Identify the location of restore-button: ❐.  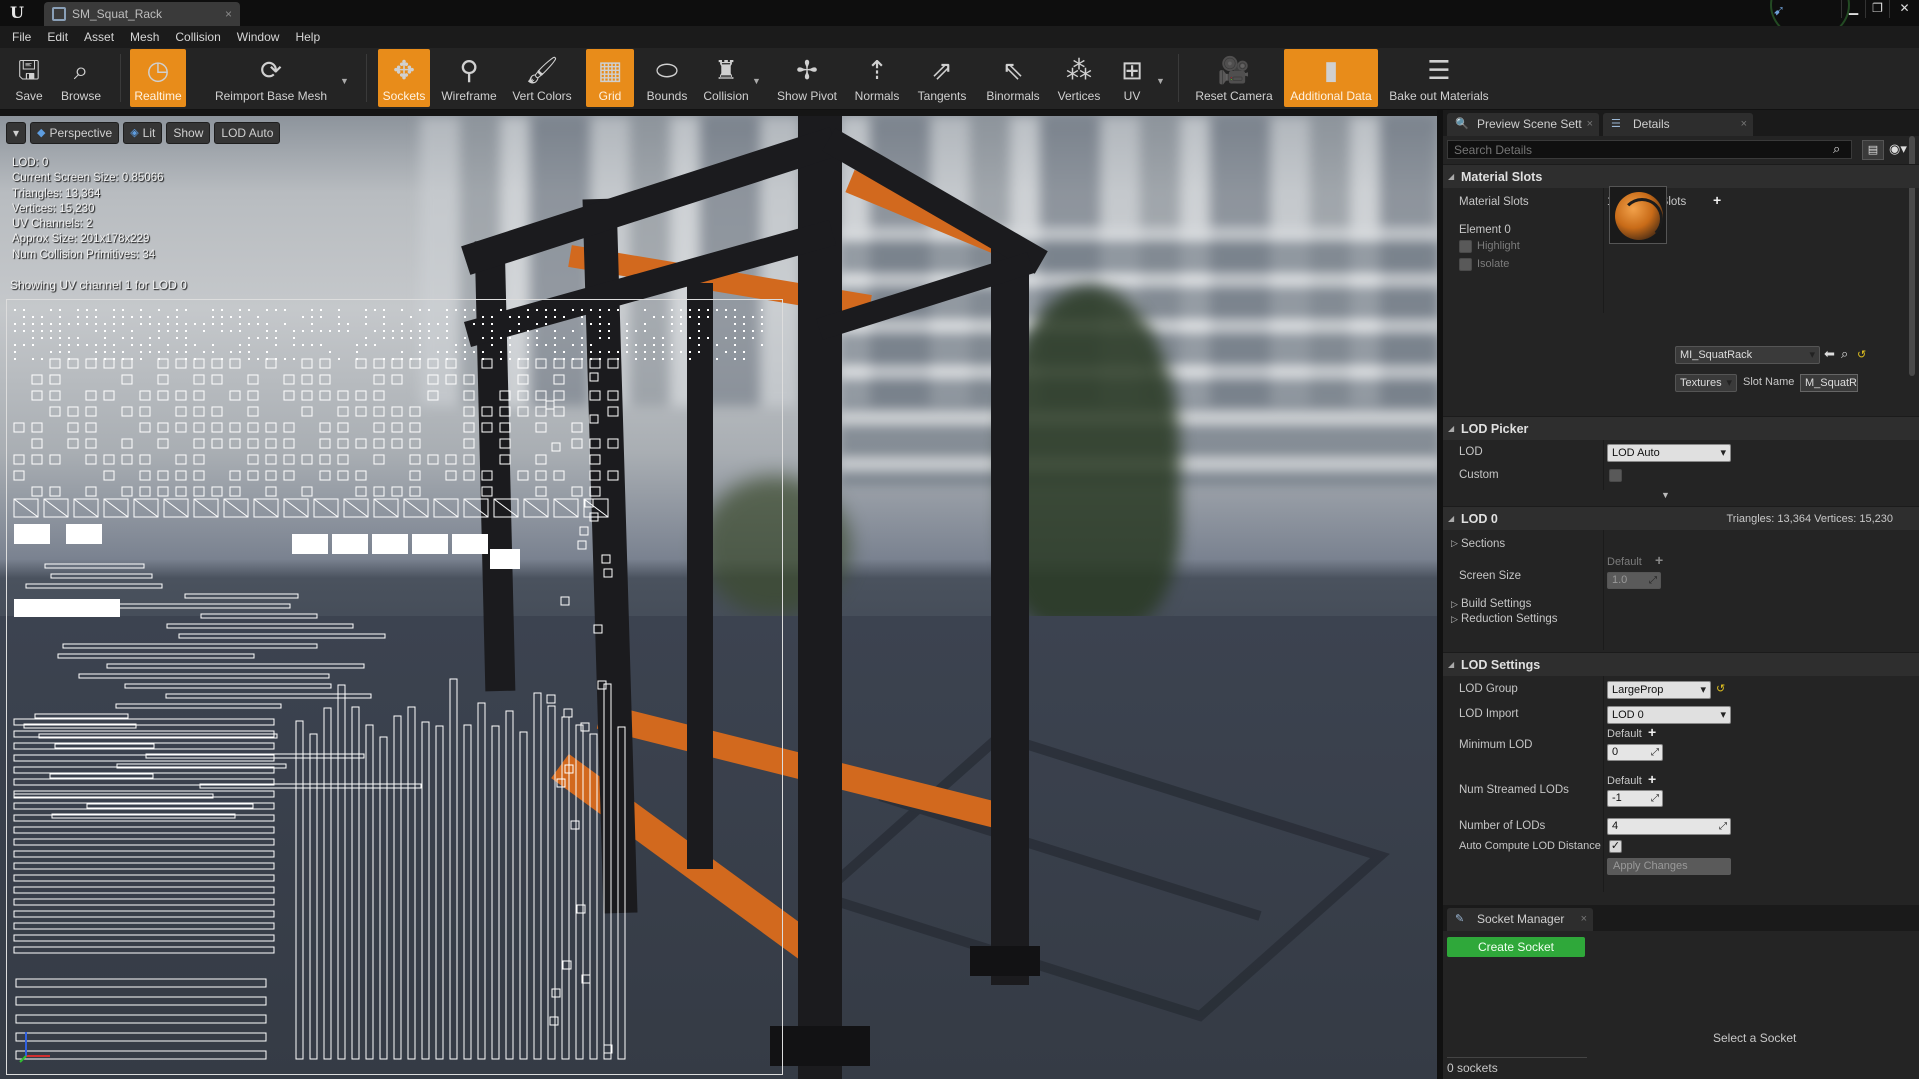
(1877, 9).